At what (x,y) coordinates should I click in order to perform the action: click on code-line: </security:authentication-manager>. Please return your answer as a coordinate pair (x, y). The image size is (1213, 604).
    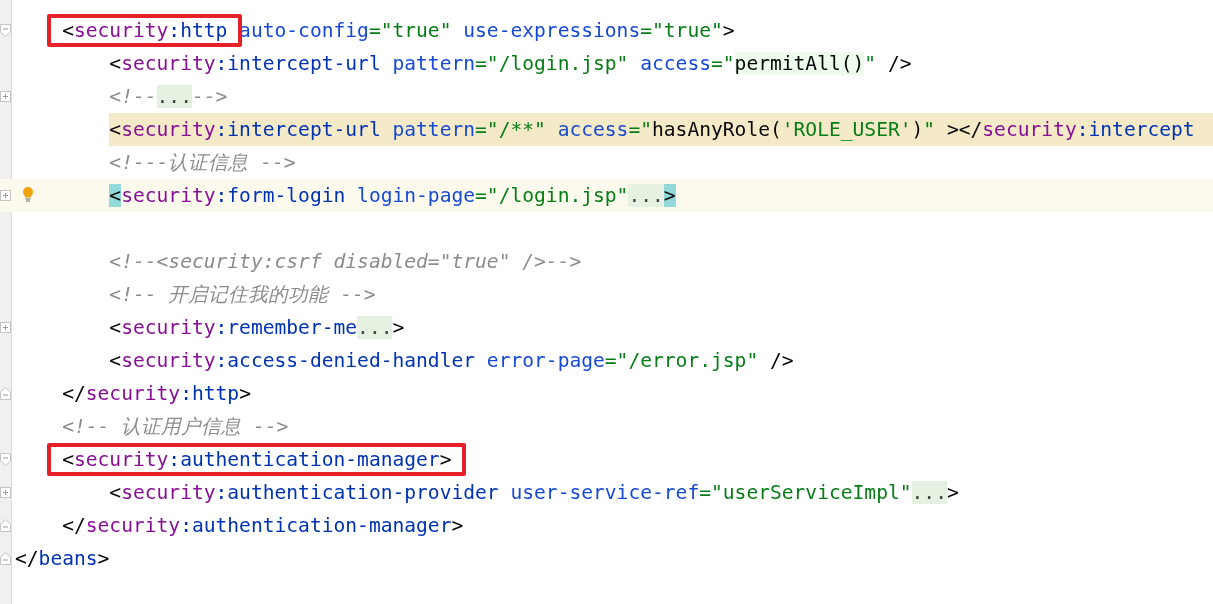
    Looking at the image, I should click on (263, 526).